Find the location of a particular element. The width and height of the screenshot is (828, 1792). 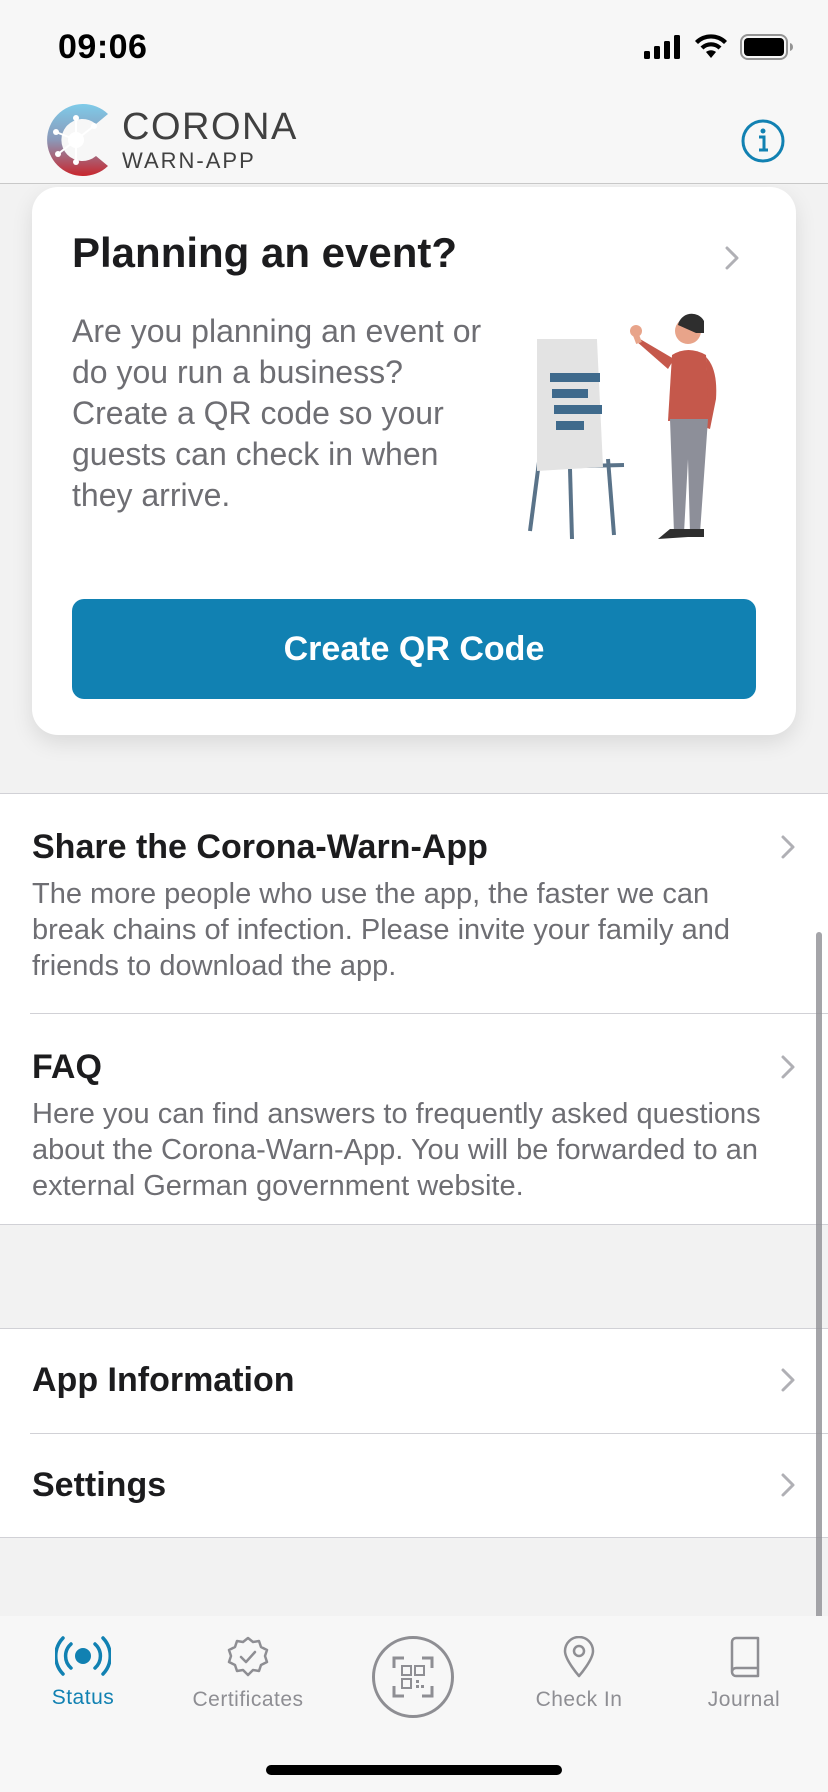

tab-journal: Journal is located at coordinates (744, 1674).